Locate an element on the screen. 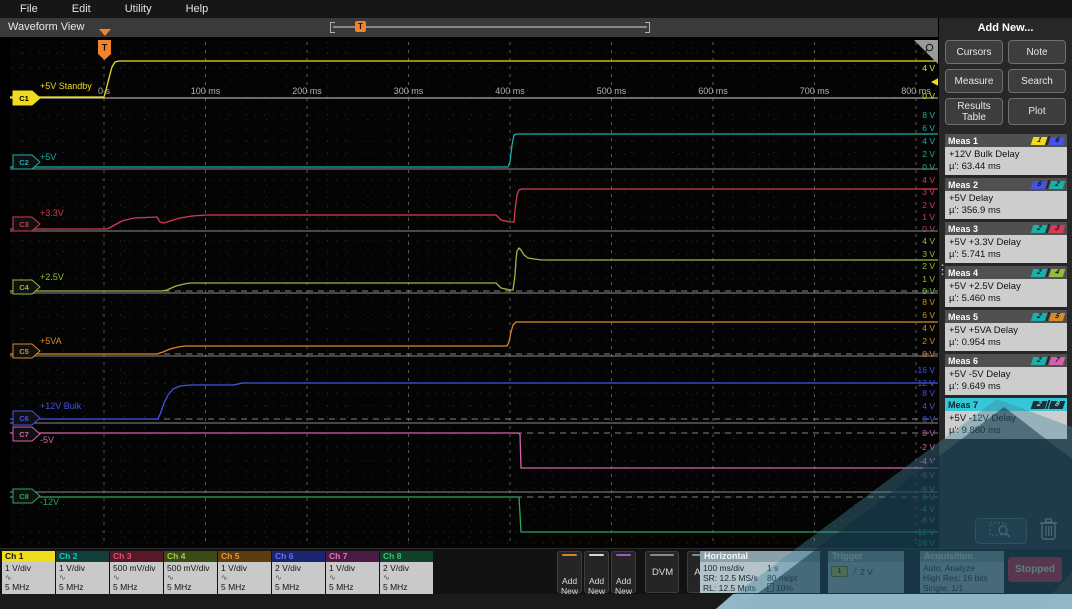  plot-button: Plot is located at coordinates (1037, 111).